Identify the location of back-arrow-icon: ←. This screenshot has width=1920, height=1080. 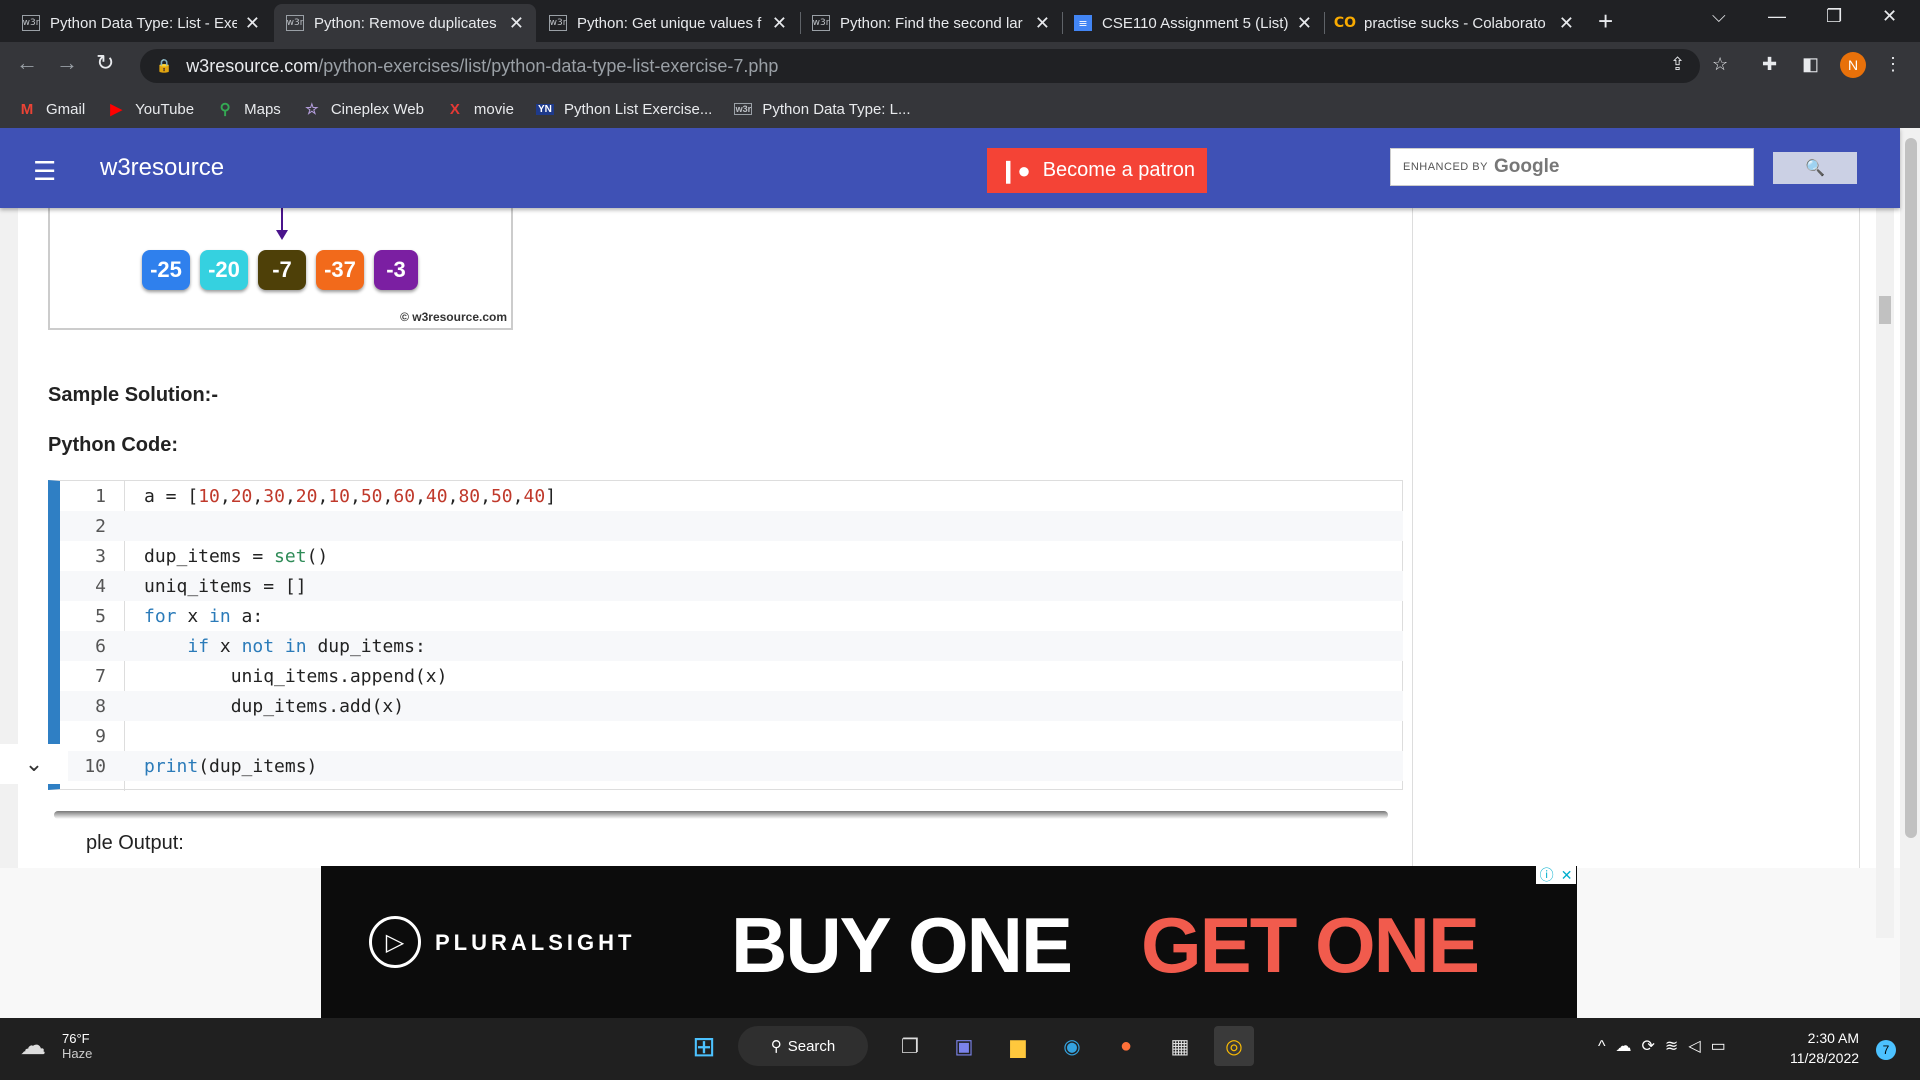
(27, 63).